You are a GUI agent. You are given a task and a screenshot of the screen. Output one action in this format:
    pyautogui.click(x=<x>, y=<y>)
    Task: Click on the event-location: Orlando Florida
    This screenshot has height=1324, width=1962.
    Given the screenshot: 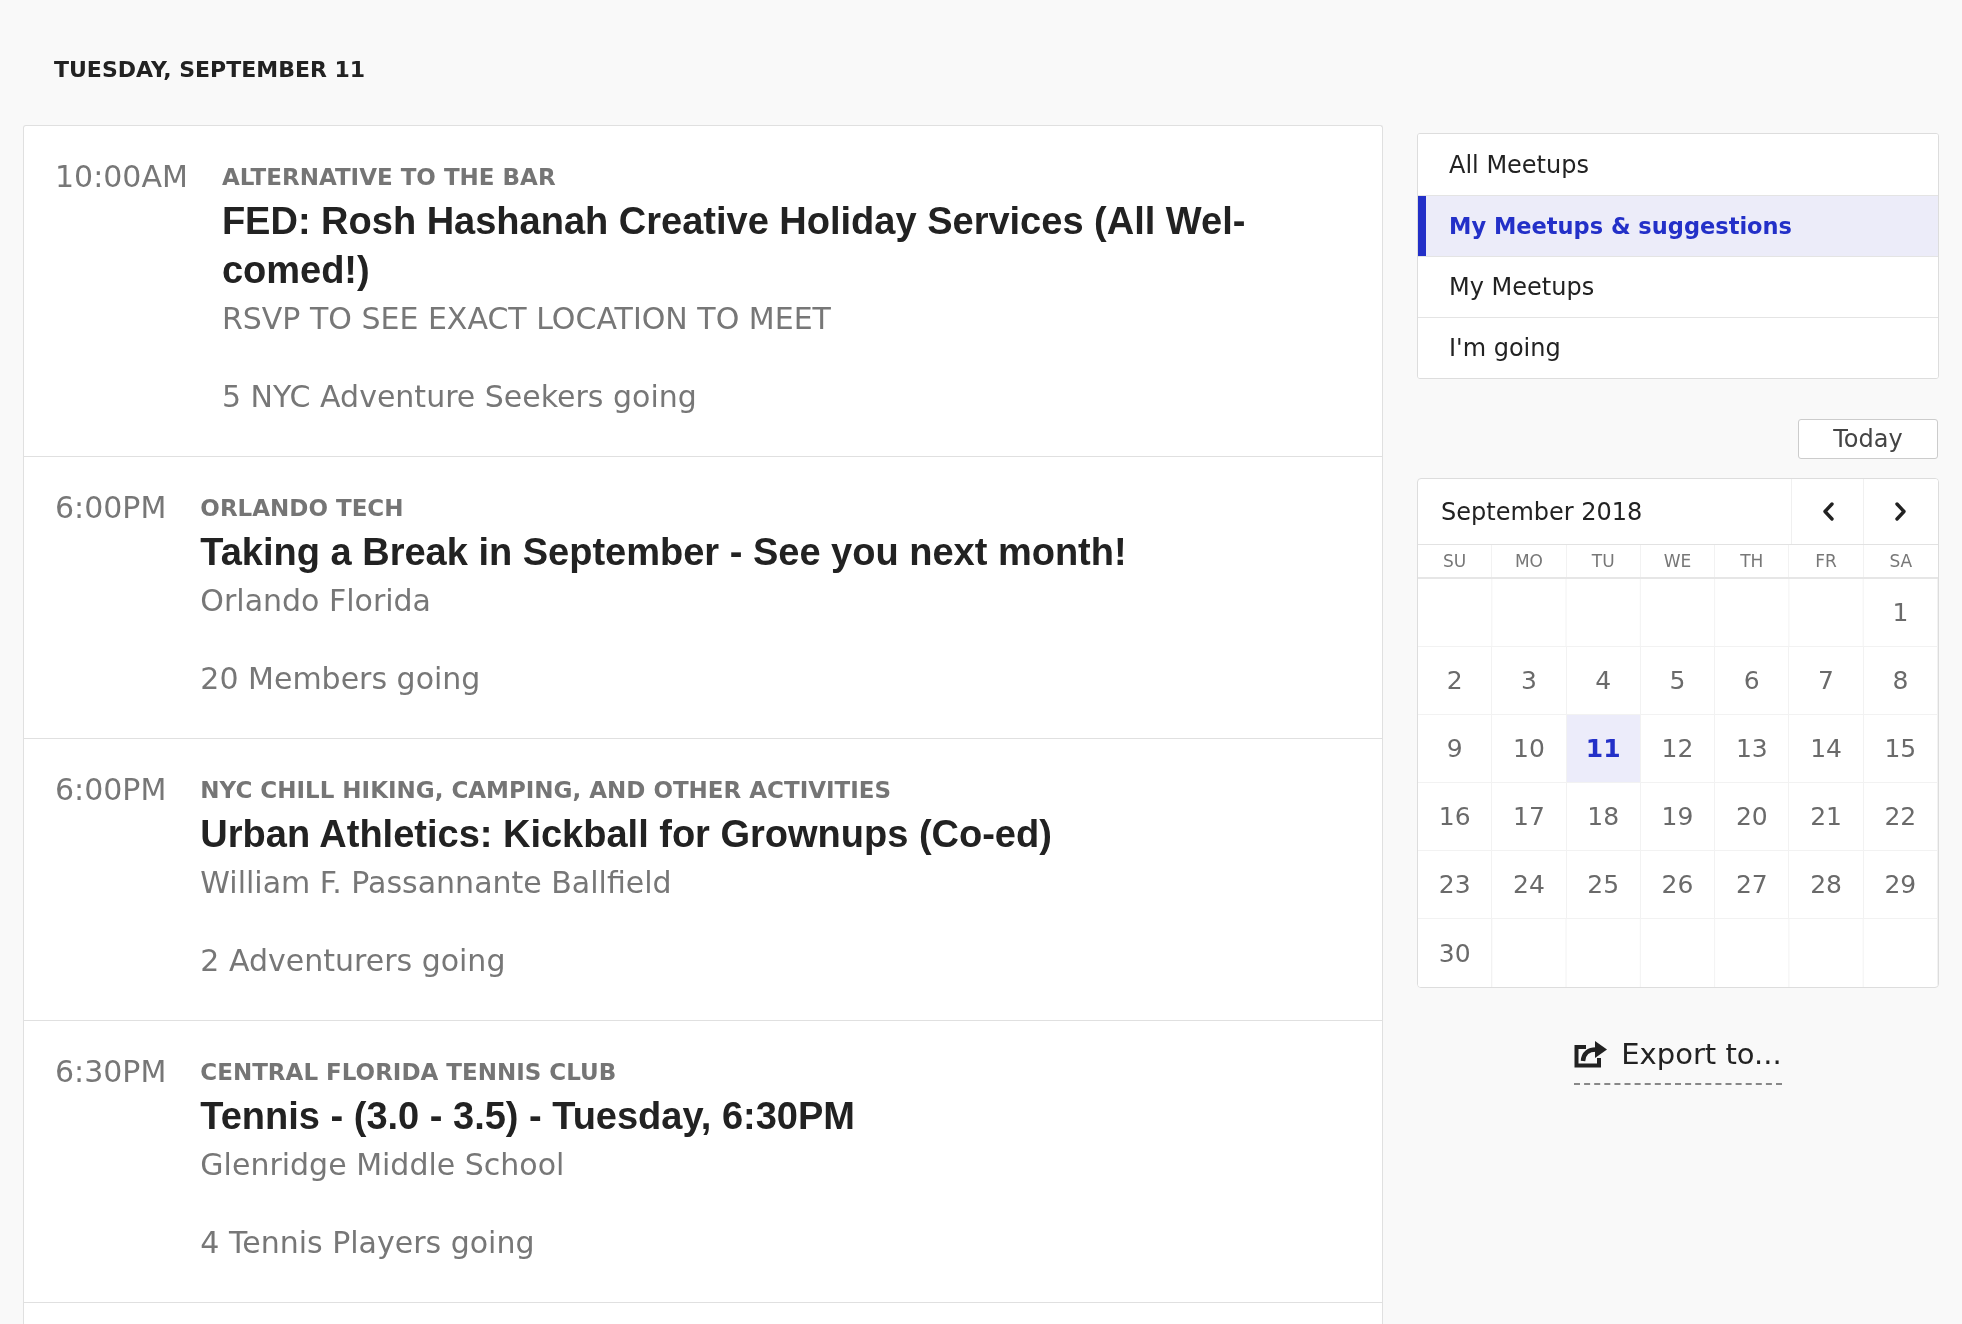 What is the action you would take?
    pyautogui.click(x=315, y=601)
    